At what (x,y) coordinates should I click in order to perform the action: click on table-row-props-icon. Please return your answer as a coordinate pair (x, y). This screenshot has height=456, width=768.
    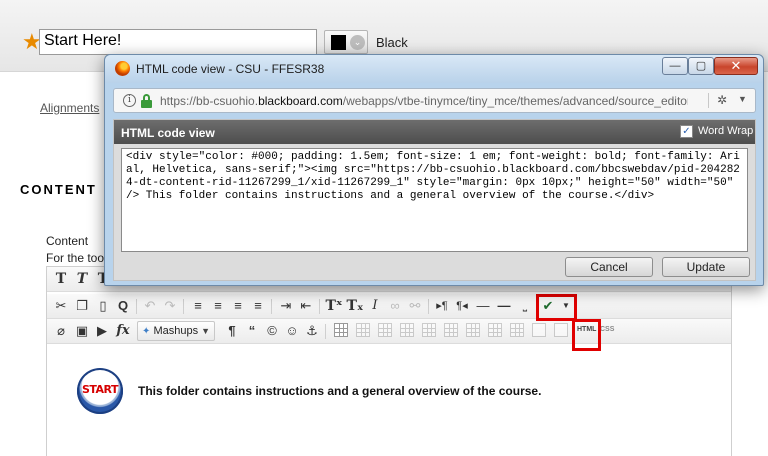
    Looking at the image, I should click on (363, 330).